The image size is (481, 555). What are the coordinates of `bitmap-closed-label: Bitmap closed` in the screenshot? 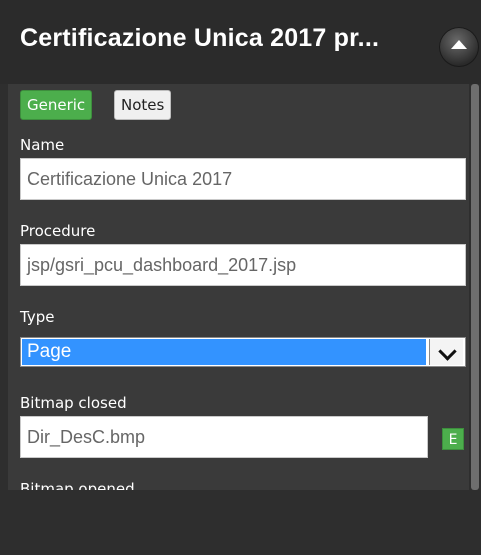 It's located at (73, 403).